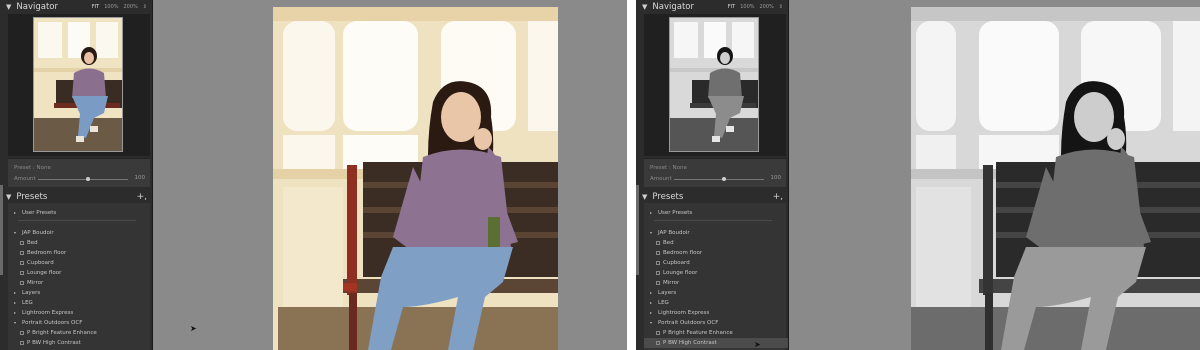  Describe the element at coordinates (44, 273) in the screenshot. I see `preset-label: Lounge floor` at that location.